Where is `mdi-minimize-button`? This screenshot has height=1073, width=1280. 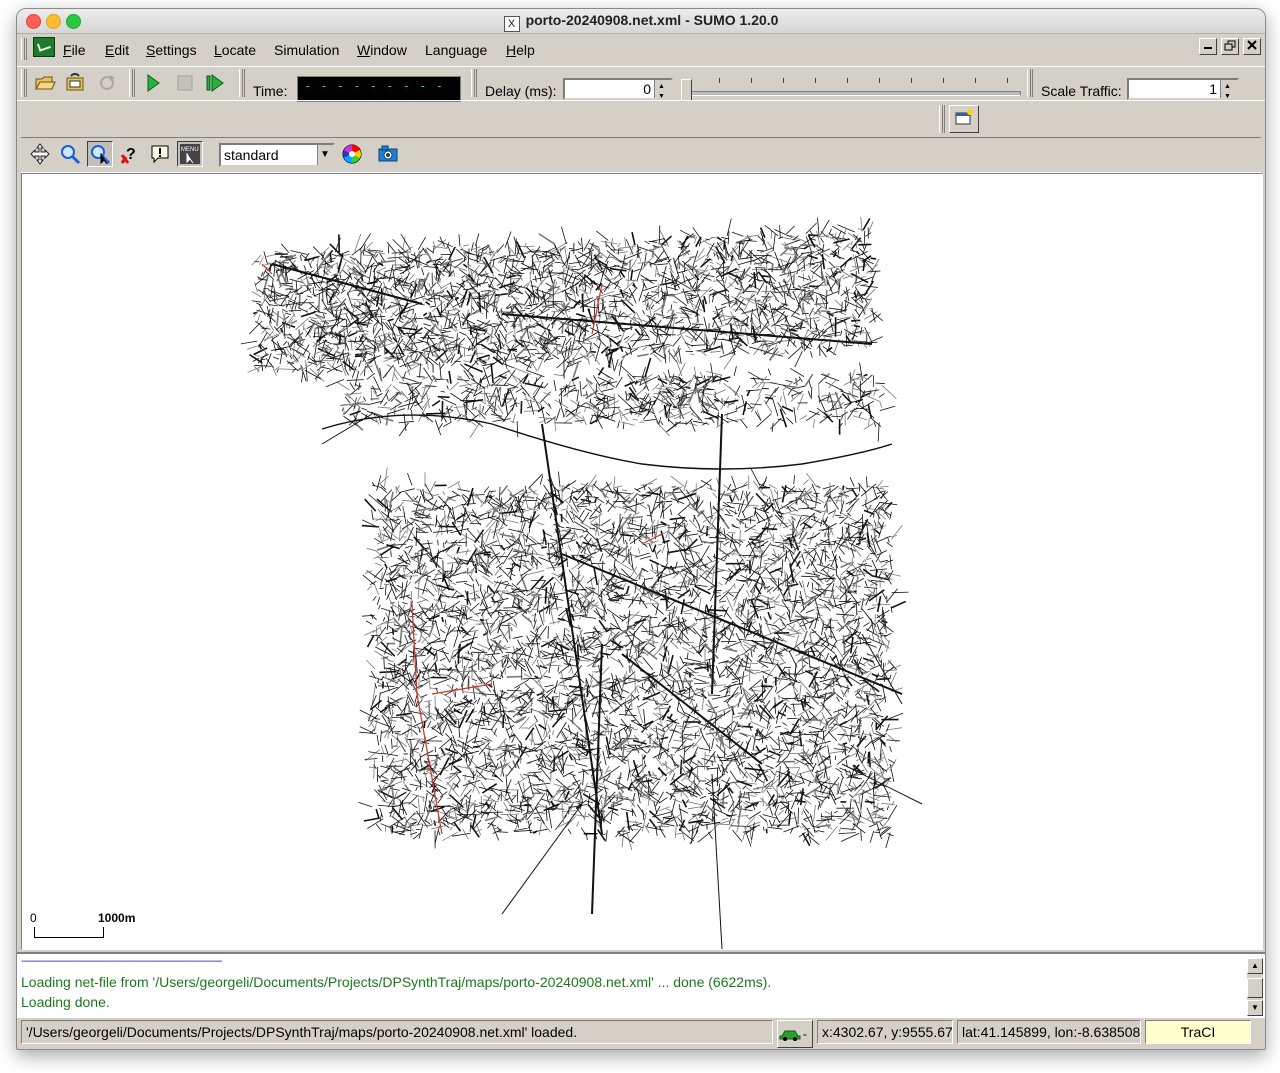
mdi-minimize-button is located at coordinates (1208, 46).